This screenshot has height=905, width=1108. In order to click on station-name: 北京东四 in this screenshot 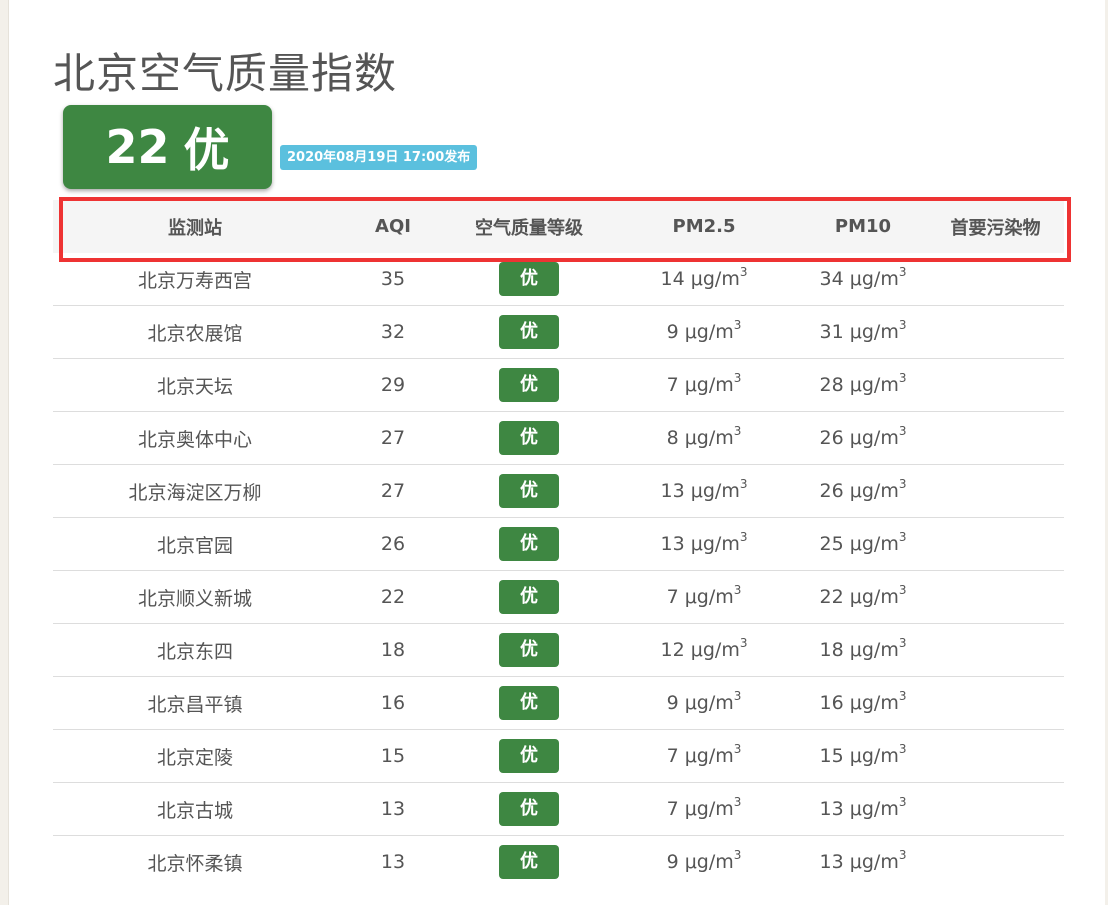, I will do `click(195, 650)`.